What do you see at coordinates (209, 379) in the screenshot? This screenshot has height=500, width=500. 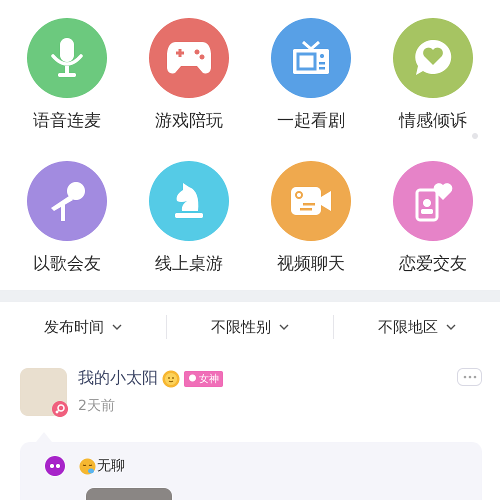 I see `badge-label: 女神` at bounding box center [209, 379].